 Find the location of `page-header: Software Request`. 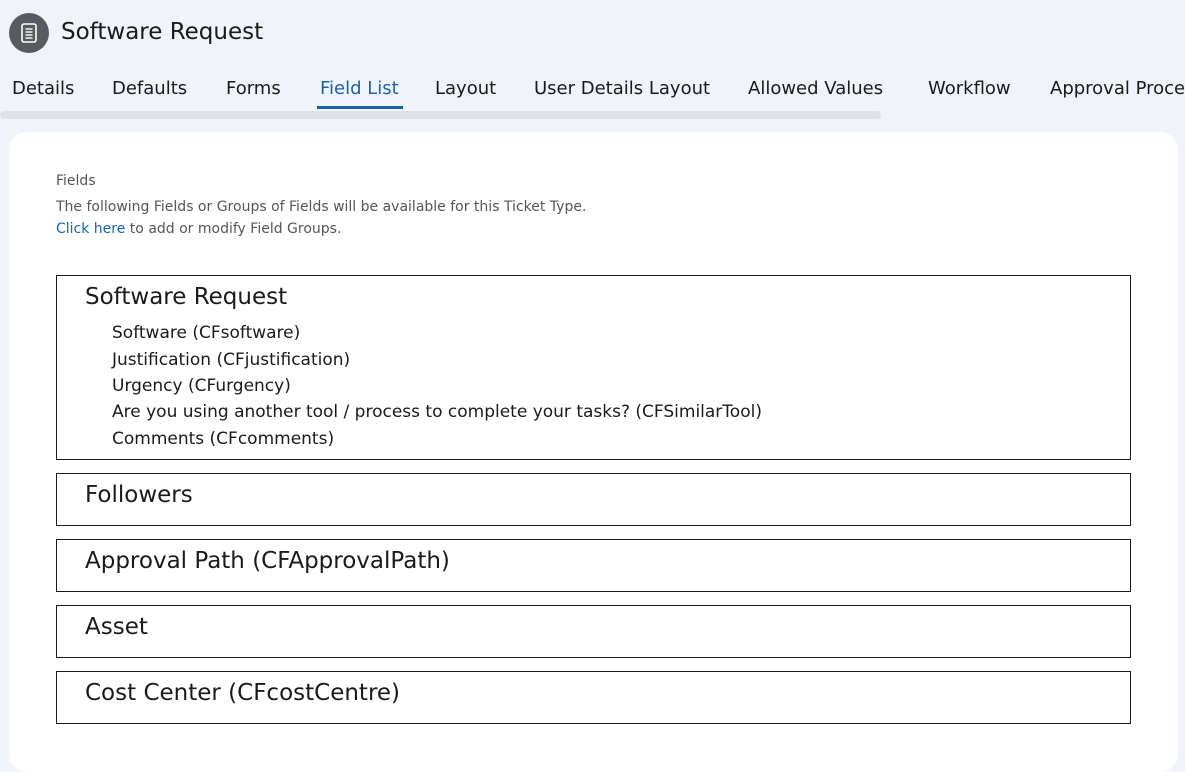

page-header: Software Request is located at coordinates (592, 35).